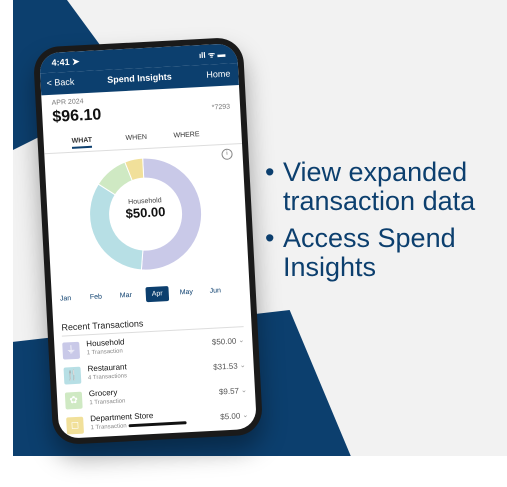  I want to click on transaction-amount: $50.00, so click(224, 341).